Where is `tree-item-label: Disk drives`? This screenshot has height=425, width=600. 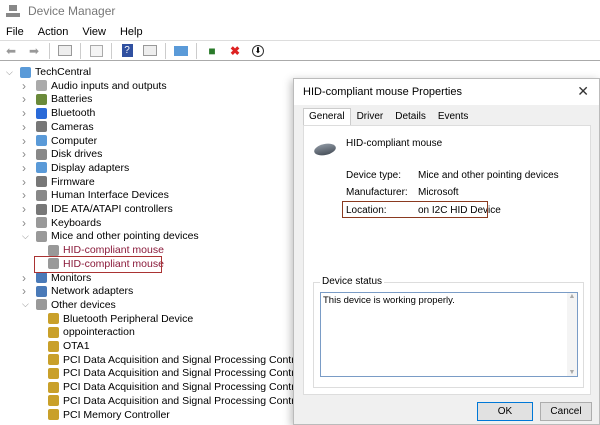 tree-item-label: Disk drives is located at coordinates (77, 154).